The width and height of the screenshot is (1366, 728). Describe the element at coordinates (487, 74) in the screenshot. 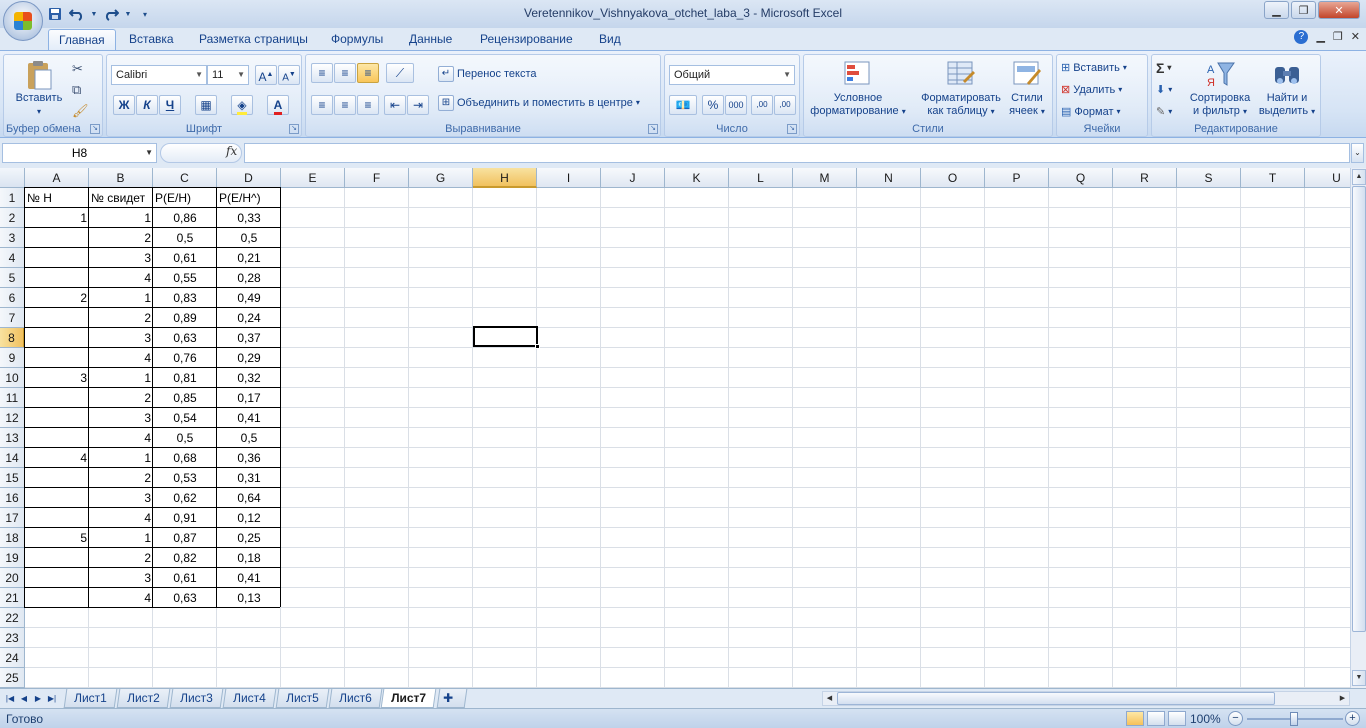

I see `wrap-text-button: ↵ Перенос текста` at that location.